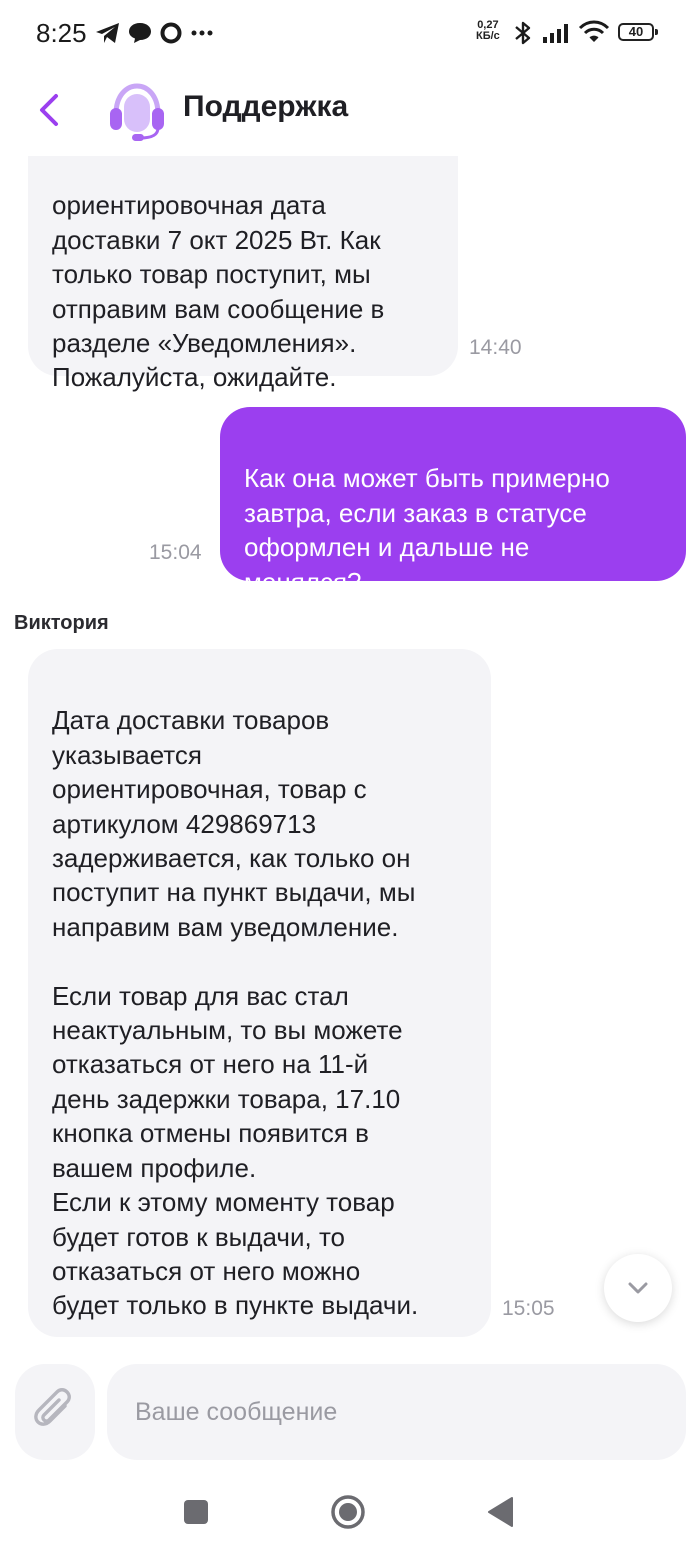  Describe the element at coordinates (266, 106) in the screenshot. I see `page-title: Поддержка` at that location.